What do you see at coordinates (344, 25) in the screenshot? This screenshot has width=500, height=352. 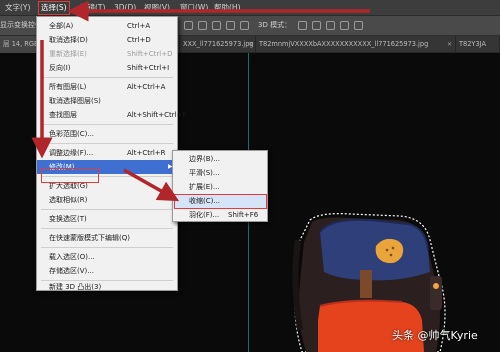 I see `3d-slide-icon` at bounding box center [344, 25].